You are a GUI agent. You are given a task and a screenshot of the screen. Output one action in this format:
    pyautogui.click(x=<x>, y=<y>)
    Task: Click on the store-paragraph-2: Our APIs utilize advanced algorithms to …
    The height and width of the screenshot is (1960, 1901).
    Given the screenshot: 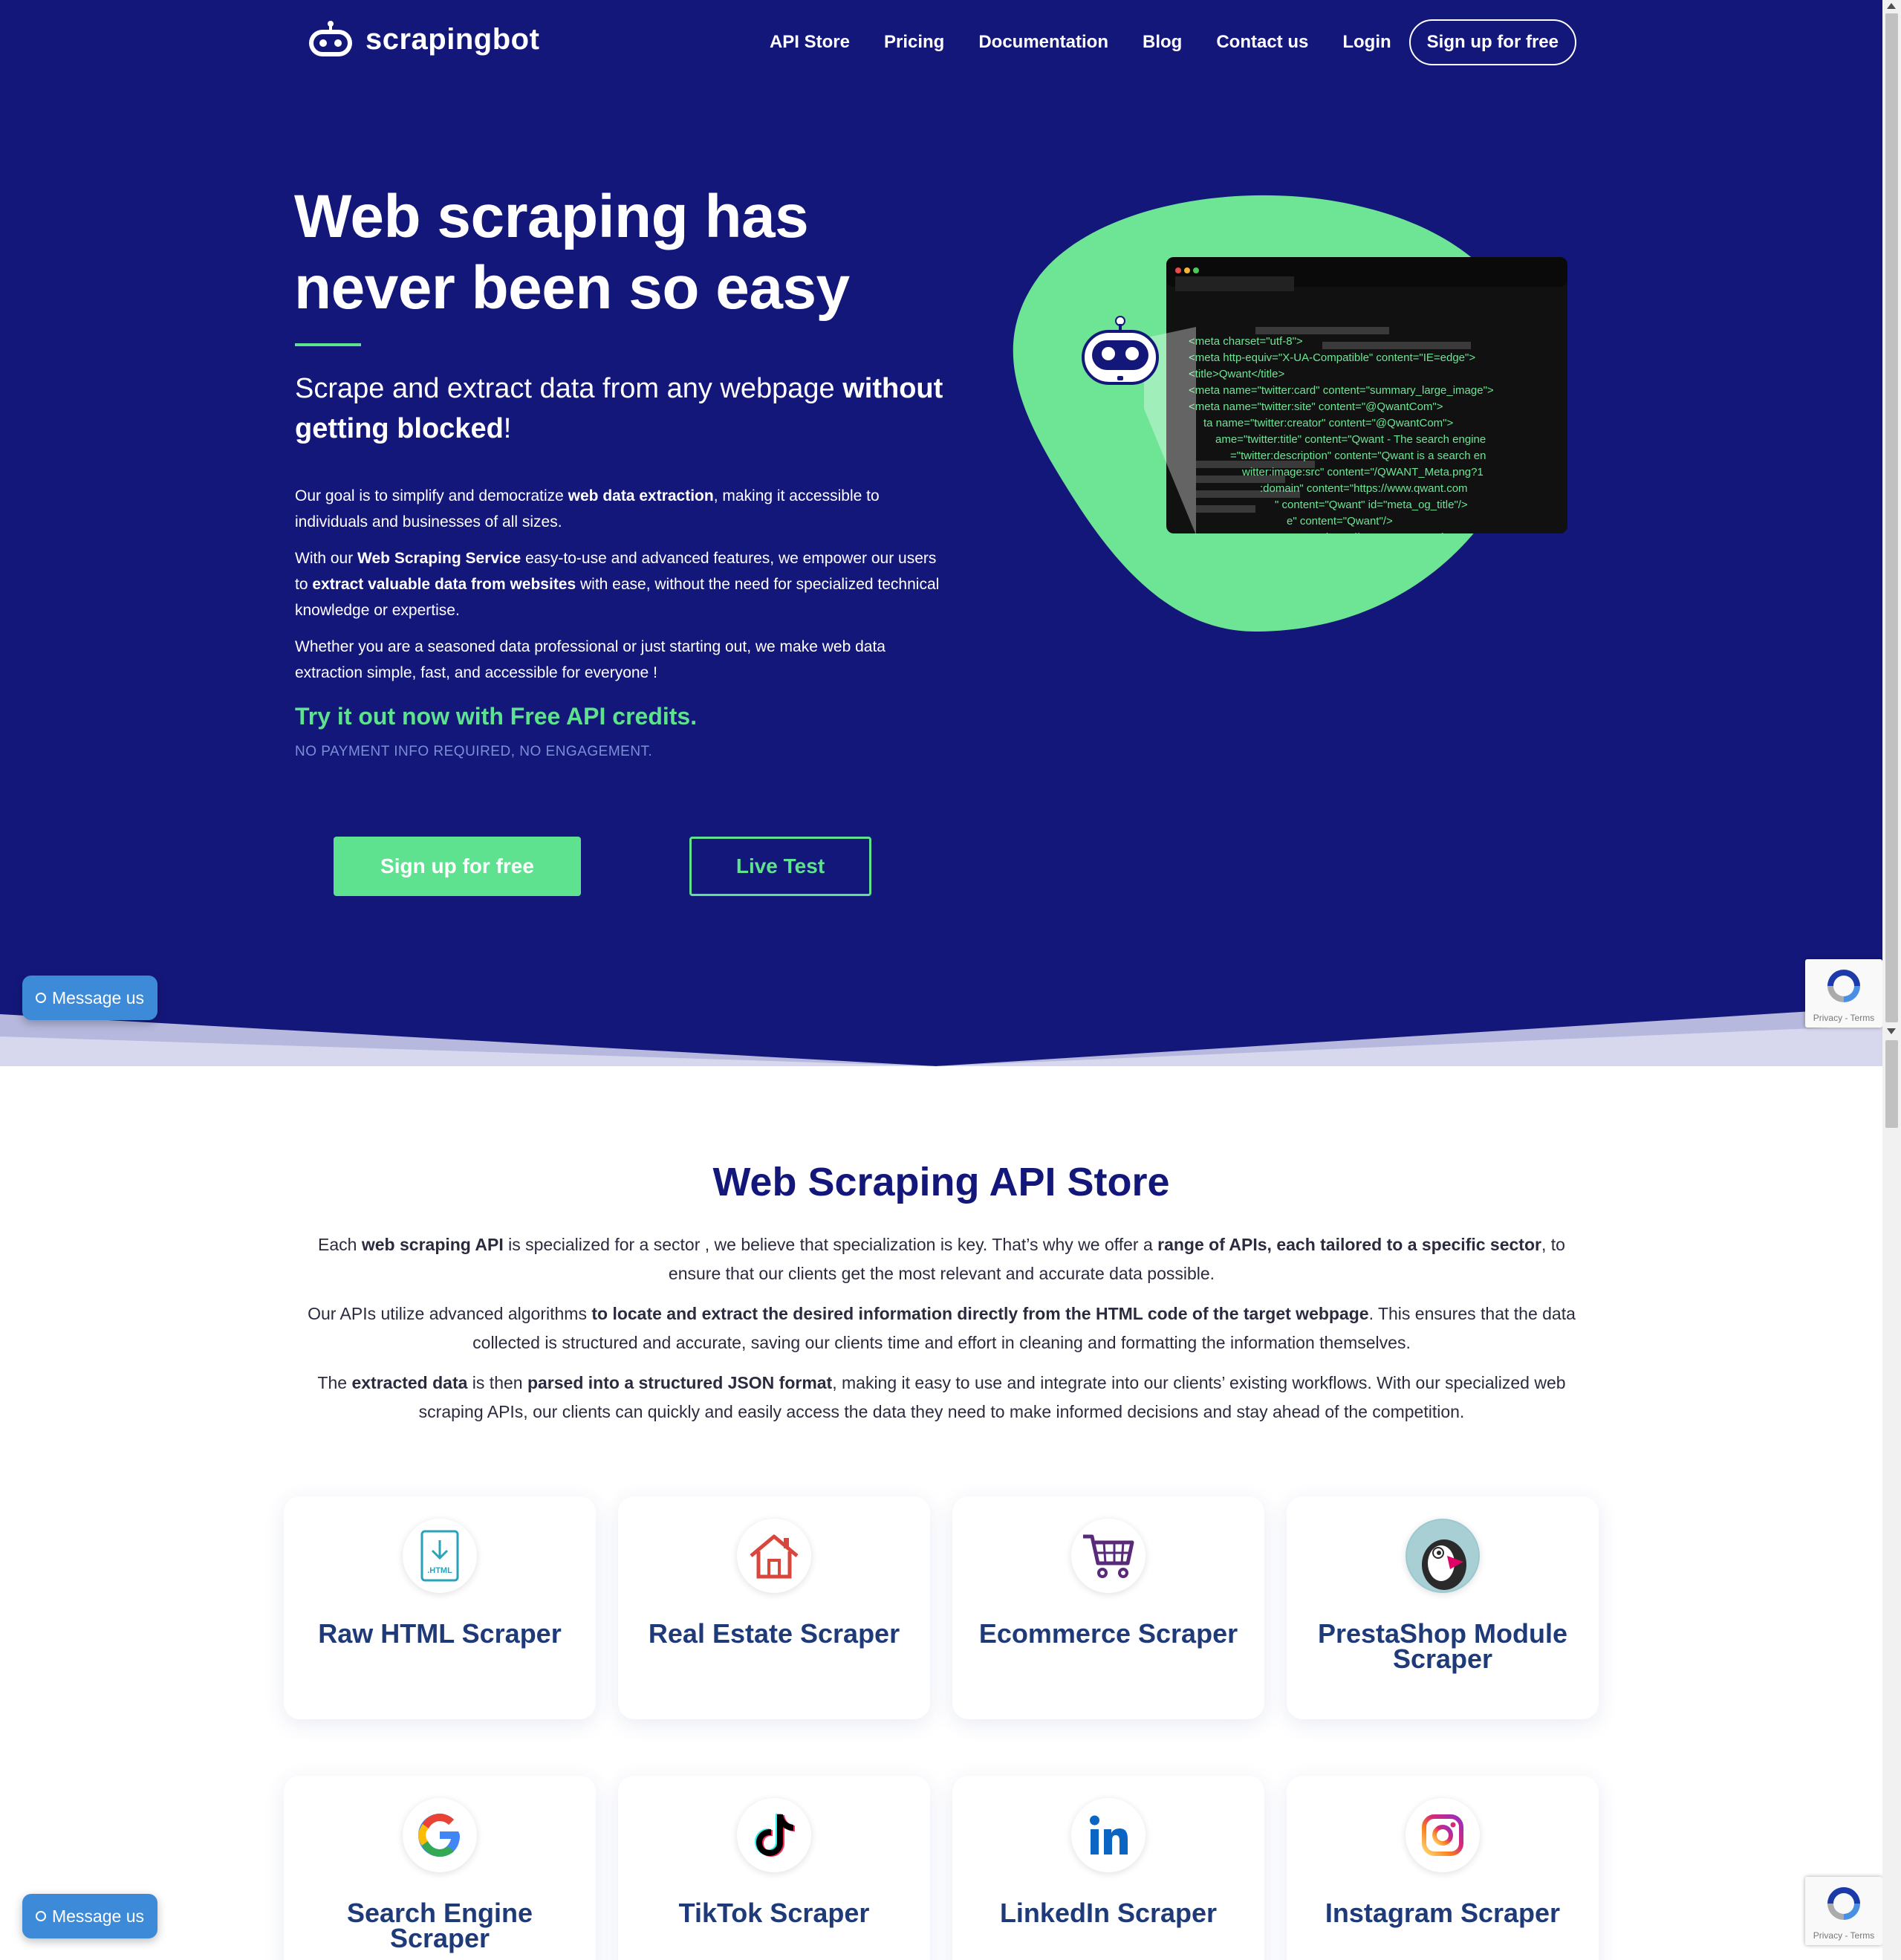 What is the action you would take?
    pyautogui.click(x=942, y=1328)
    